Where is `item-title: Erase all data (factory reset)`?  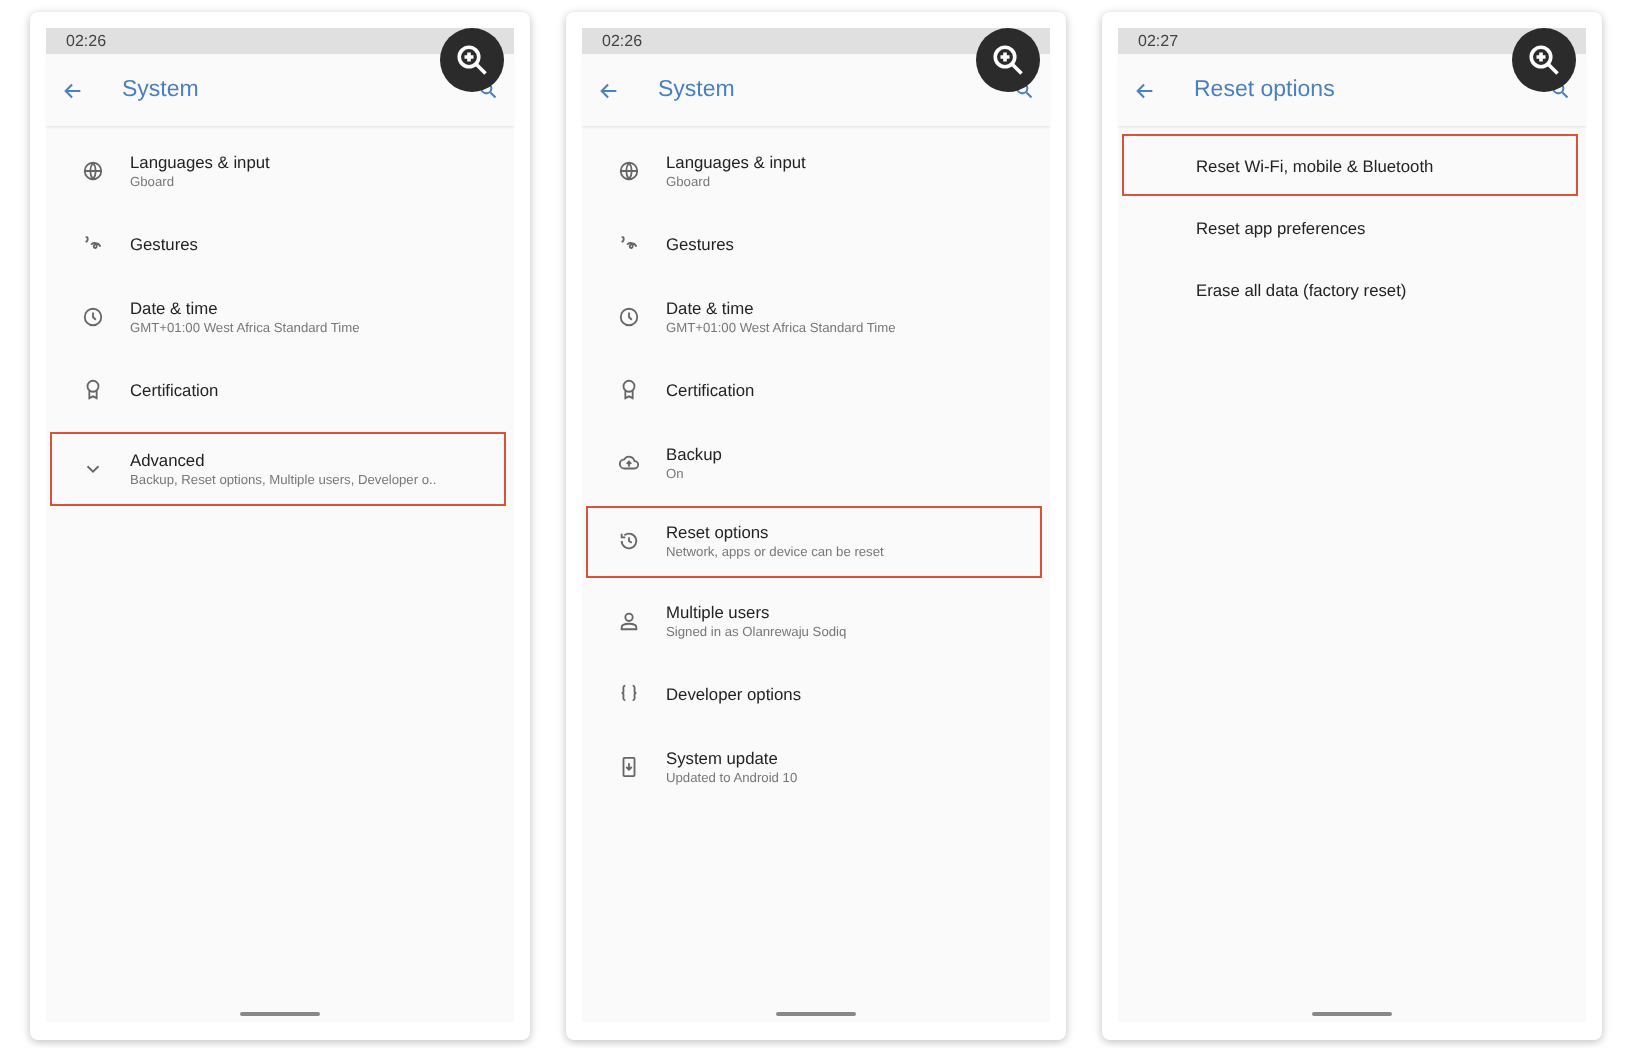
item-title: Erase all data (factory reset) is located at coordinates (1301, 289).